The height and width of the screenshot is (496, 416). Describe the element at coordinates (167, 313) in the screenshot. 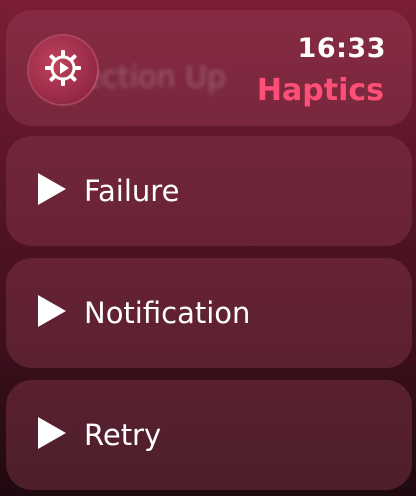

I see `list-item-label: Notification` at that location.